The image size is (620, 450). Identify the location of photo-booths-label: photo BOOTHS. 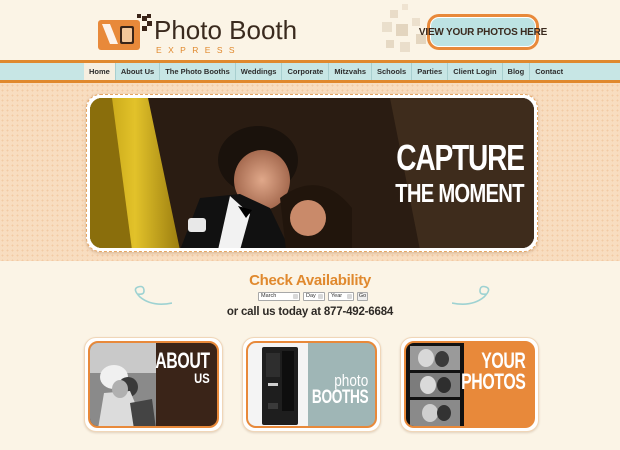
(329, 390).